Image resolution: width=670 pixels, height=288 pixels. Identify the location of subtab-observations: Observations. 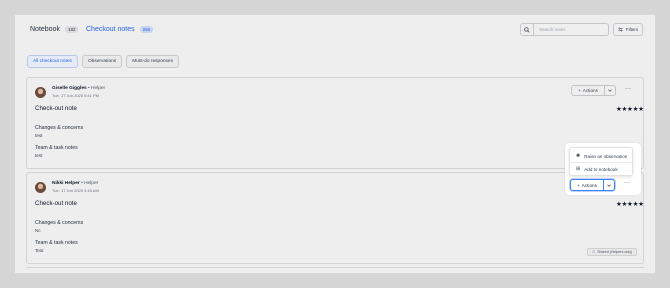
(102, 61).